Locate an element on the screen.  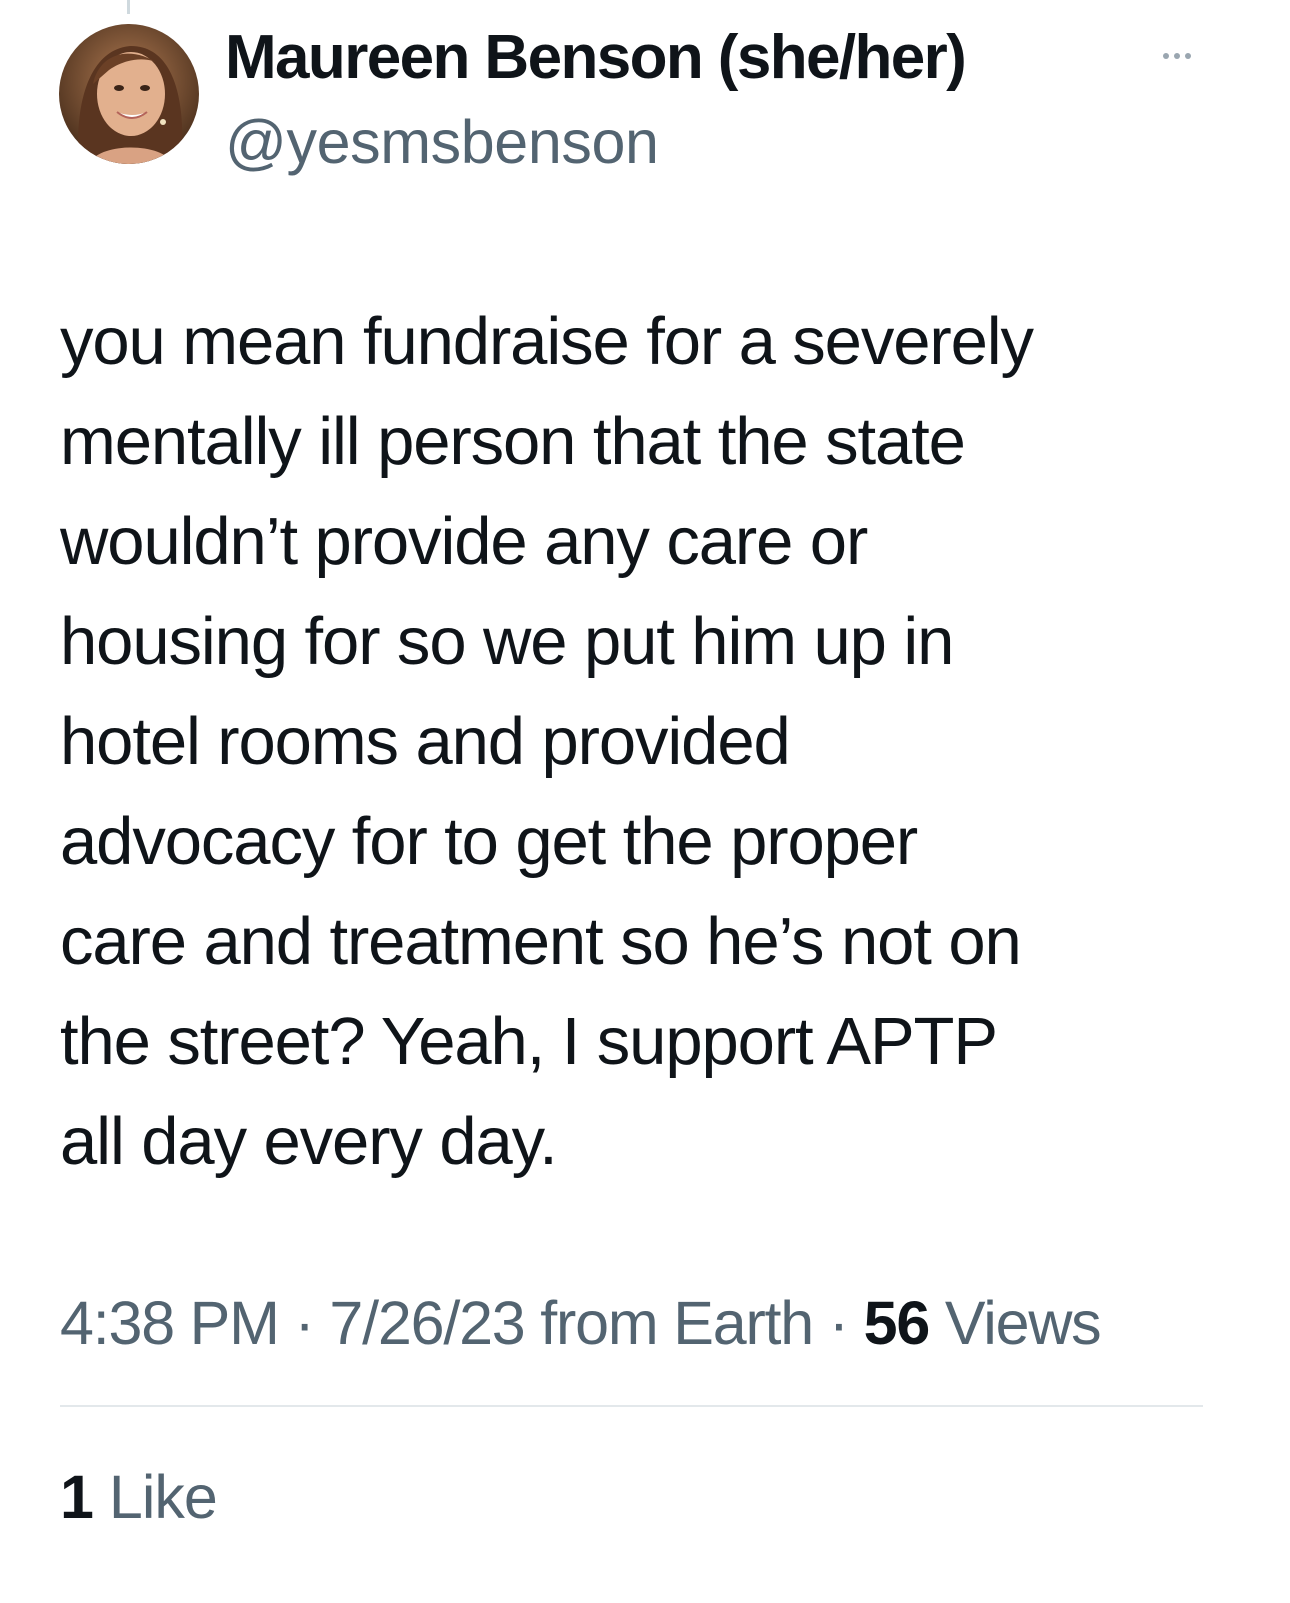
author-display-name: Maureen Benson (she/her) is located at coordinates (596, 58).